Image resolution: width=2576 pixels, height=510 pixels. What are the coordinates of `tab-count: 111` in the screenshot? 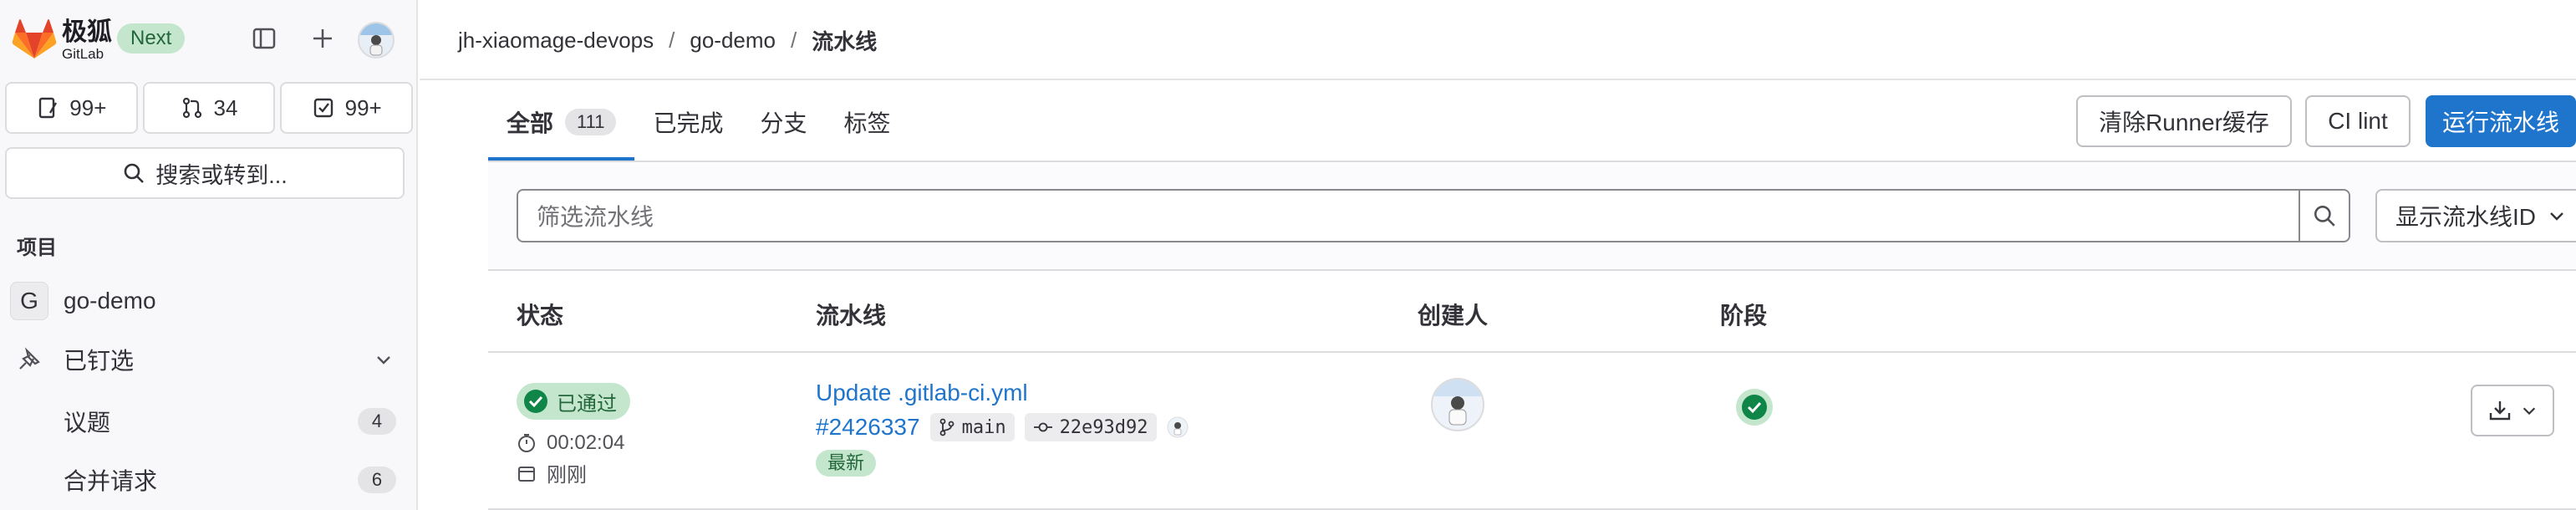 It's located at (591, 122).